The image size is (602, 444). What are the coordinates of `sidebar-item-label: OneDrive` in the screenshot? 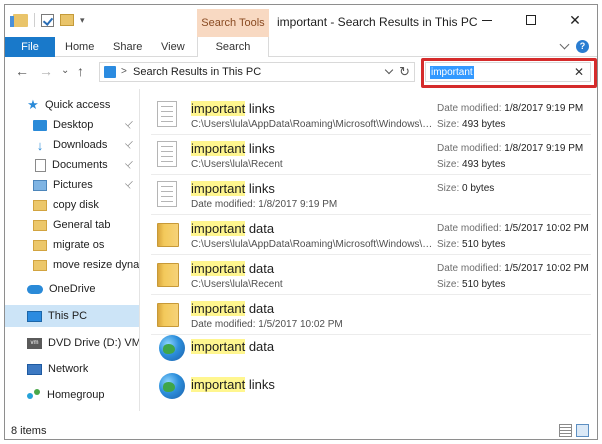 It's located at (72, 289).